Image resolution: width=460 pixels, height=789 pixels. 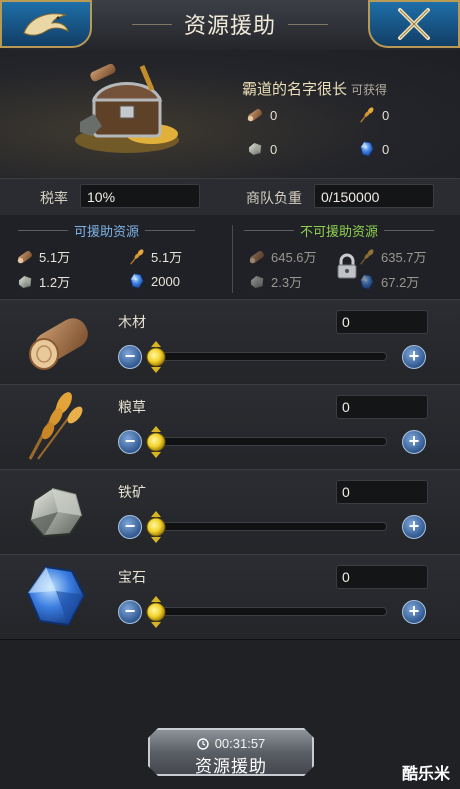 I want to click on caravan-load-label: 商队负重, so click(x=274, y=198).